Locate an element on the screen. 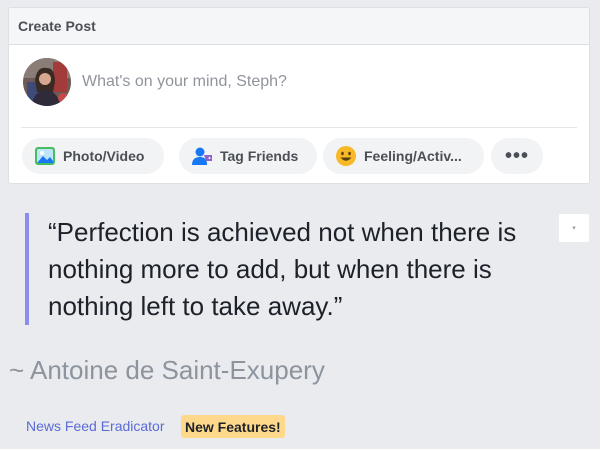 This screenshot has height=449, width=600. more-options-button: ••• is located at coordinates (517, 156).